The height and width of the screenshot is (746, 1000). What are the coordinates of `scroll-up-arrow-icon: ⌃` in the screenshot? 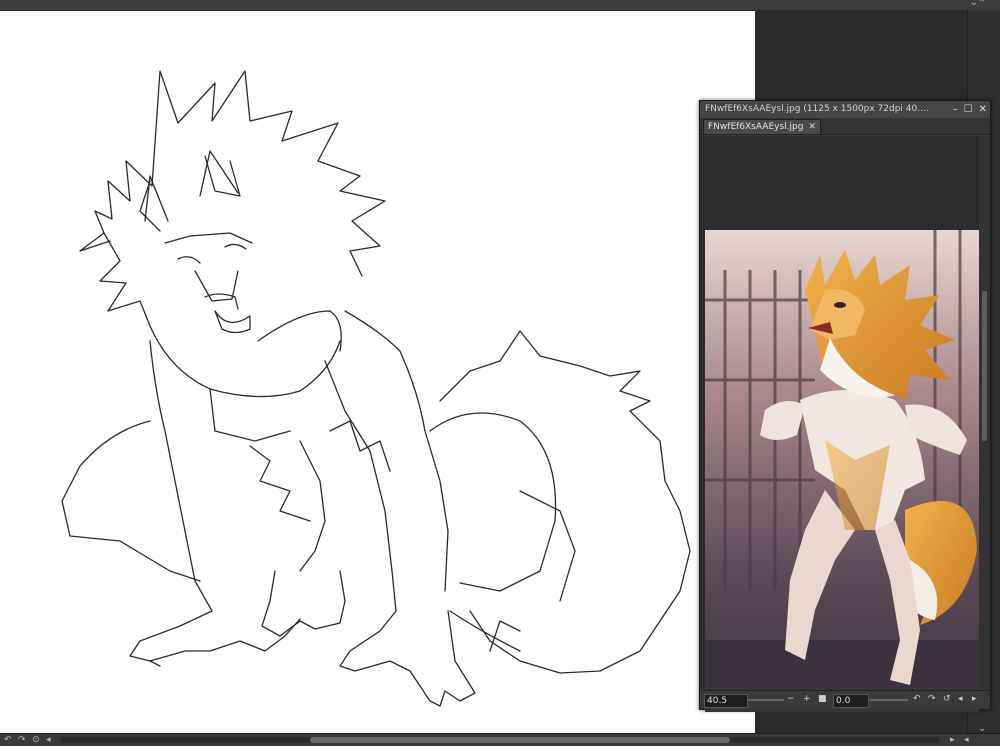 It's located at (982, 4).